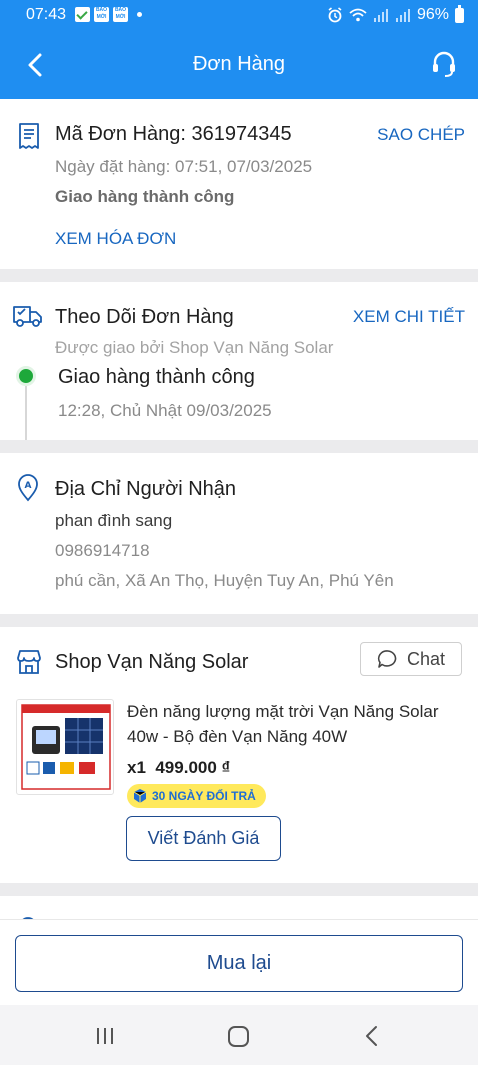 The image size is (478, 1065). Describe the element at coordinates (184, 166) in the screenshot. I see `order-date: Ngày đặt hàng: 07:51, 07/03/2025` at that location.